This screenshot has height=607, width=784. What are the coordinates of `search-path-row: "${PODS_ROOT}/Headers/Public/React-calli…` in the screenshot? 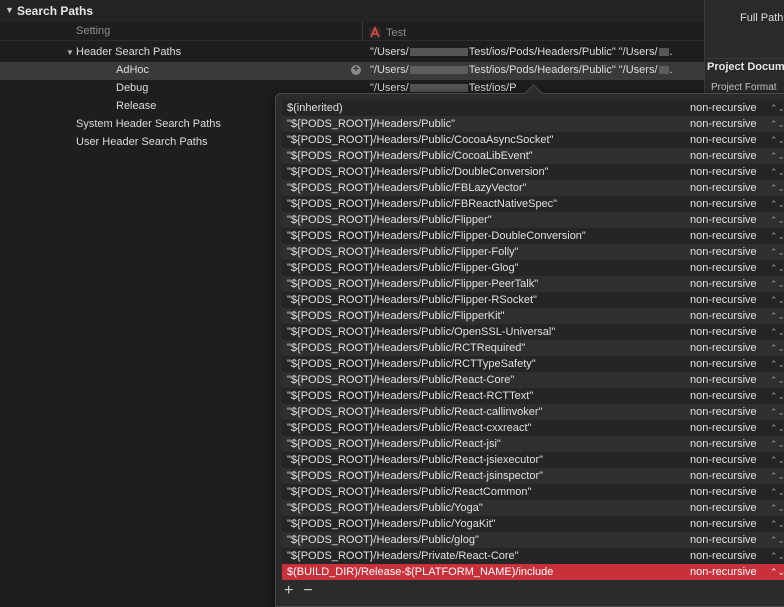 It's located at (533, 412).